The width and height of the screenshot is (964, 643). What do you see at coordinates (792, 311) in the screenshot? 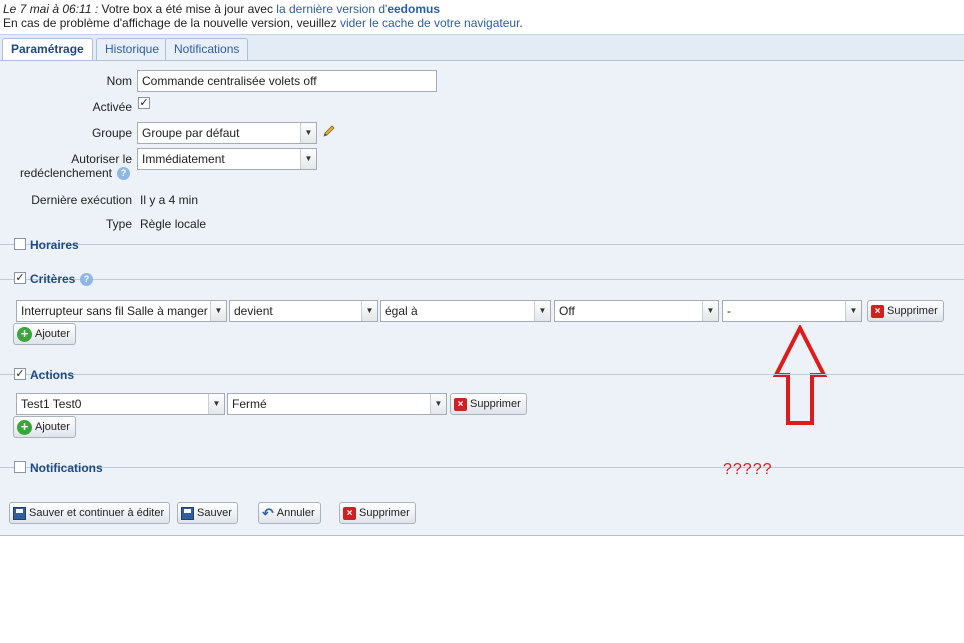
I see `criteria-extra-select: - ▼` at bounding box center [792, 311].